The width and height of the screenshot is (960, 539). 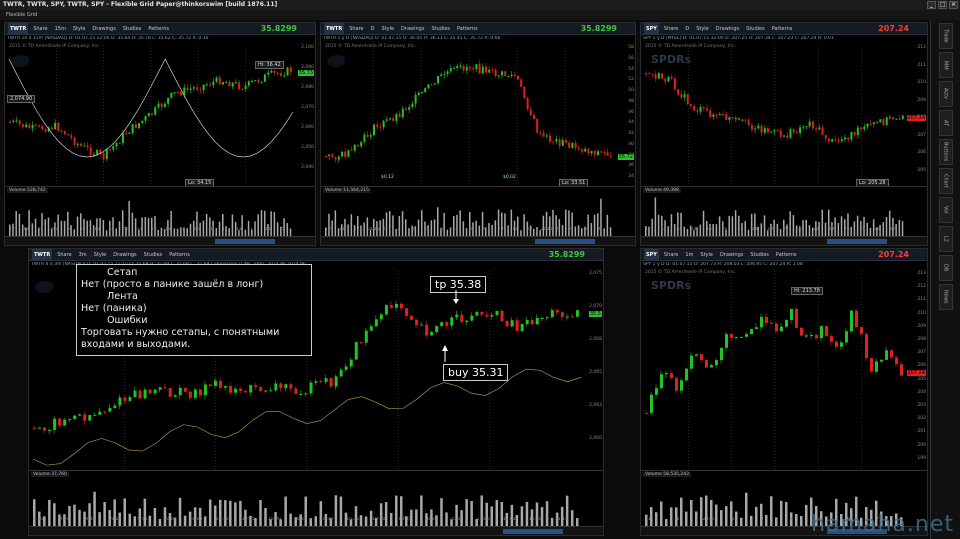 I want to click on sidebar-tab-mm: MM, so click(x=945, y=65).